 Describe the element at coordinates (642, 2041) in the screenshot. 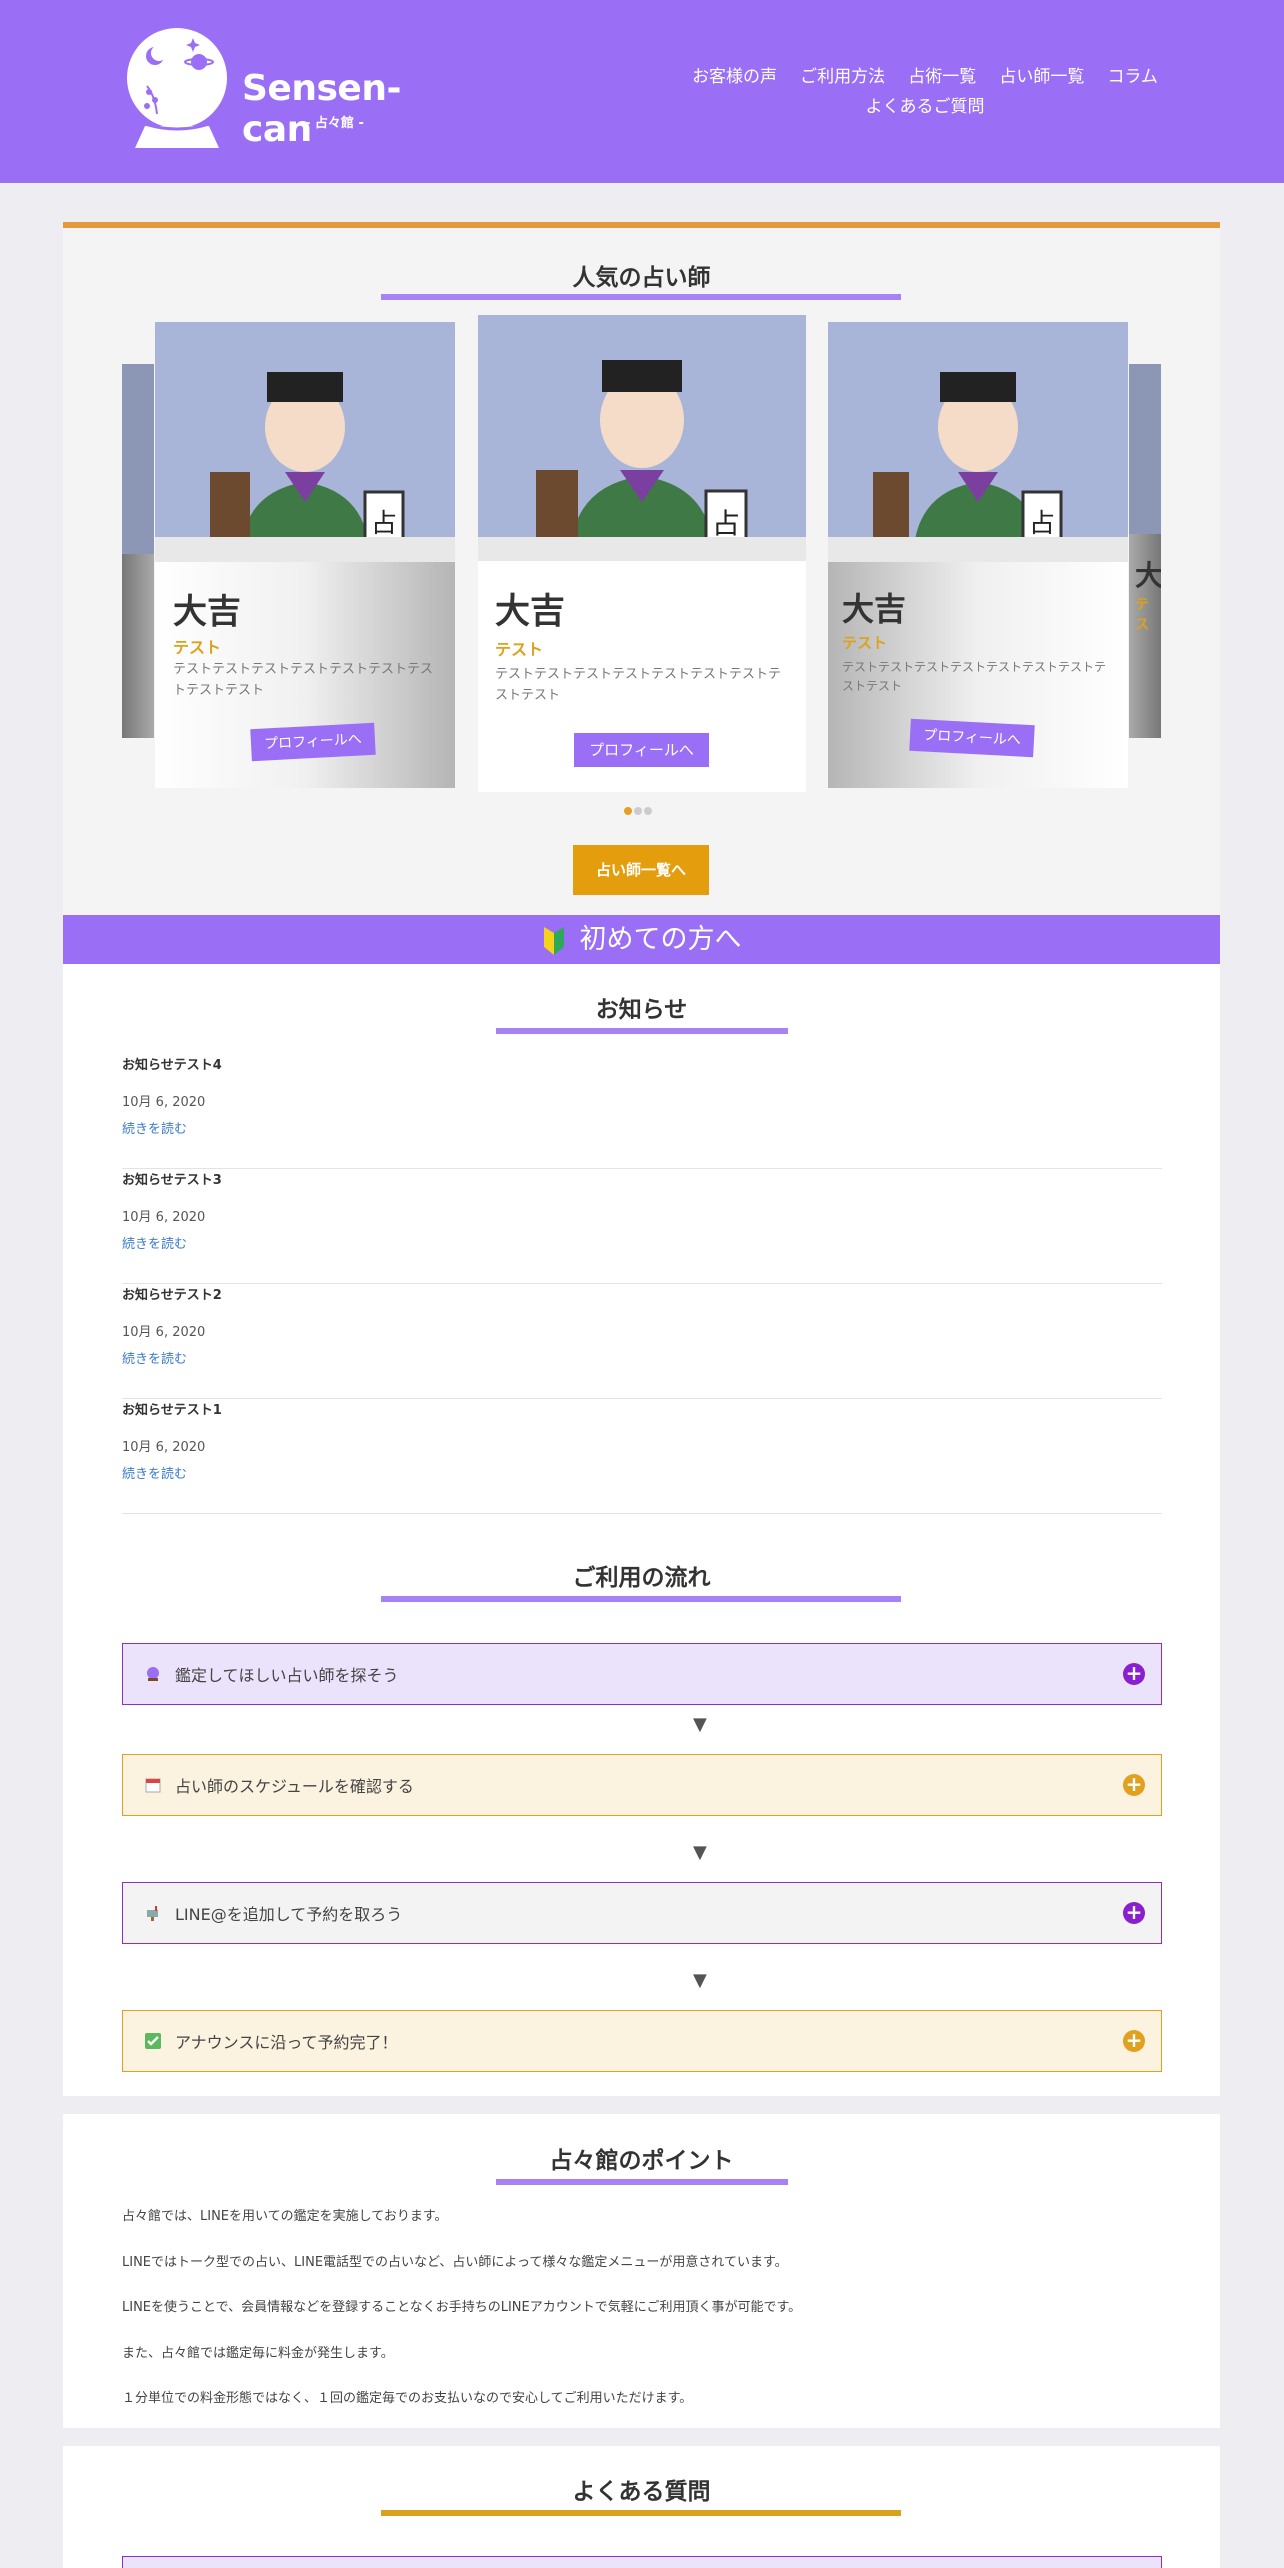

I see `flow-step-4: アナウンスに沿って予約完了！ +` at that location.